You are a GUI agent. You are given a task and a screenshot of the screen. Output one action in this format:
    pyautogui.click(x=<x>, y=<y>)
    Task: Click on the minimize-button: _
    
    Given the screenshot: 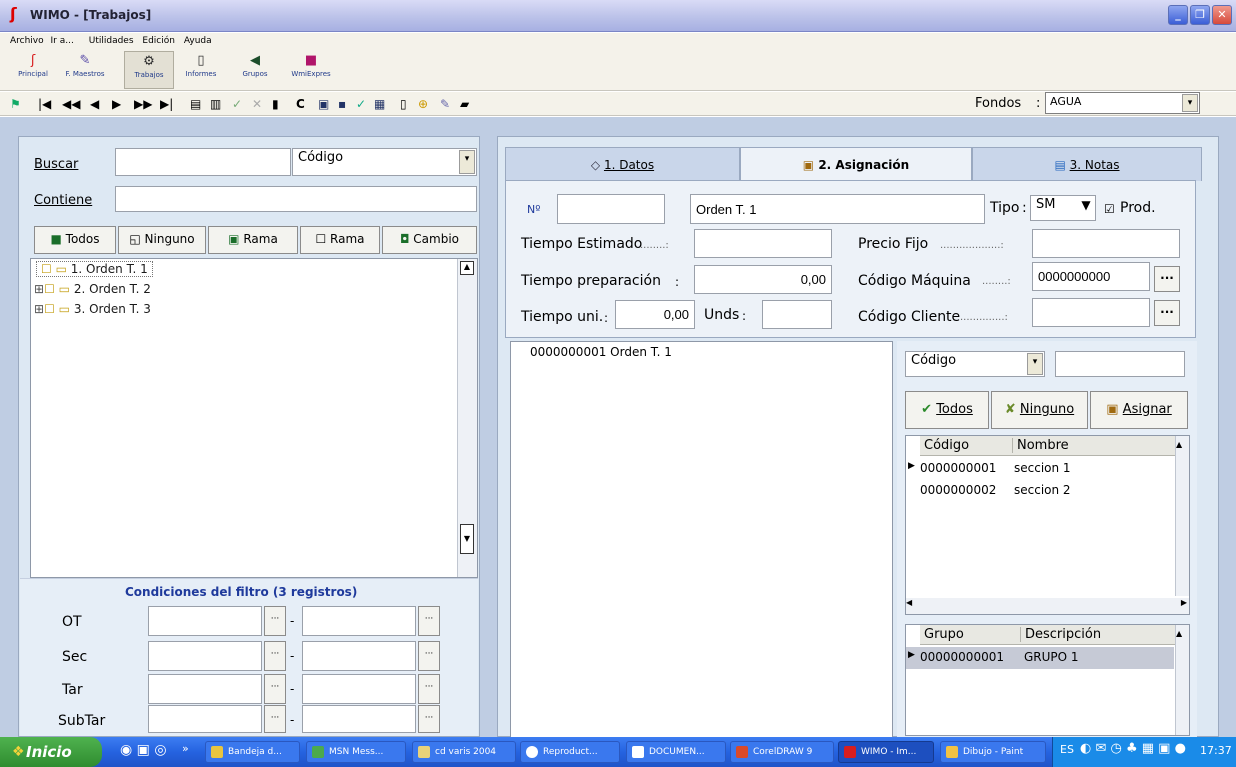 What is the action you would take?
    pyautogui.click(x=1178, y=15)
    